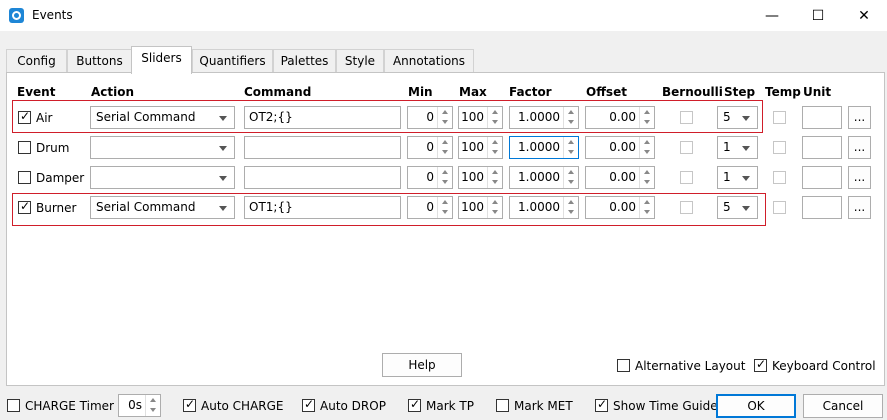 Image resolution: width=887 pixels, height=420 pixels. What do you see at coordinates (817, 92) in the screenshot?
I see `header-unit: Unit` at bounding box center [817, 92].